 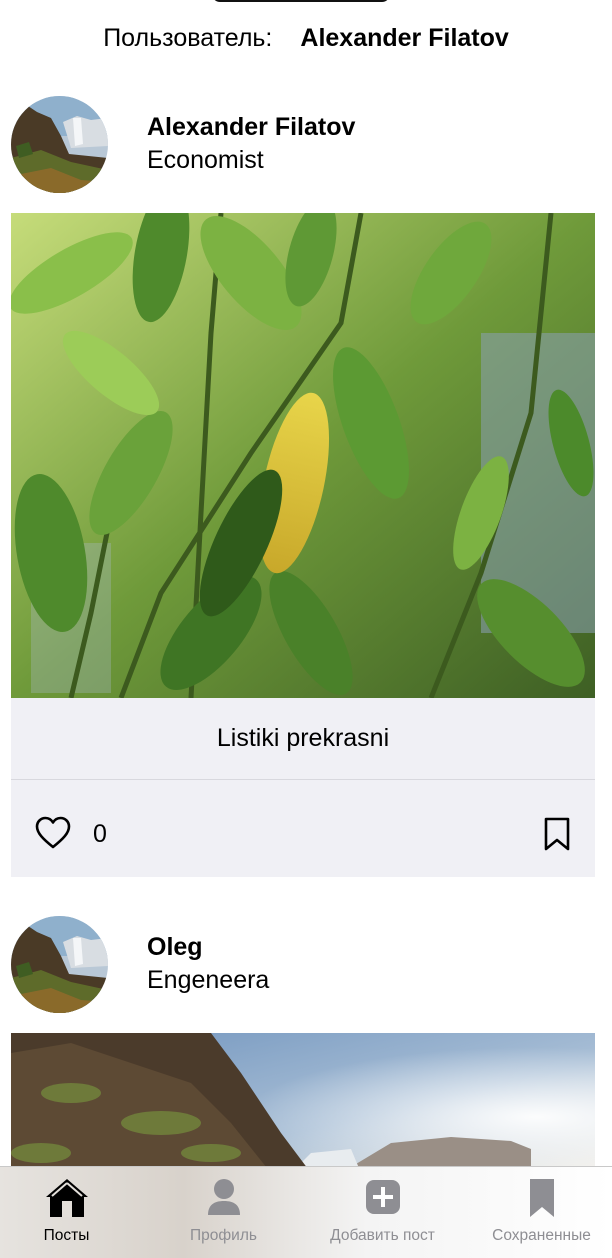 What do you see at coordinates (301, 1) in the screenshot?
I see `device-notch` at bounding box center [301, 1].